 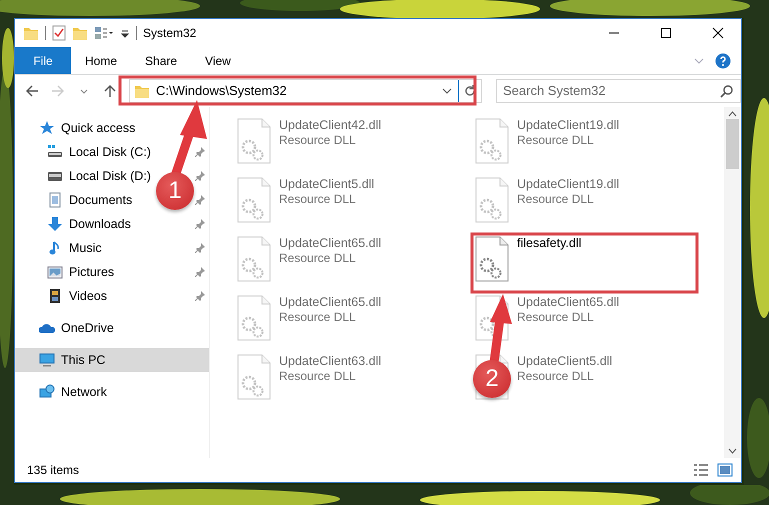 What do you see at coordinates (83, 360) in the screenshot?
I see `sidebar-item: This PC` at bounding box center [83, 360].